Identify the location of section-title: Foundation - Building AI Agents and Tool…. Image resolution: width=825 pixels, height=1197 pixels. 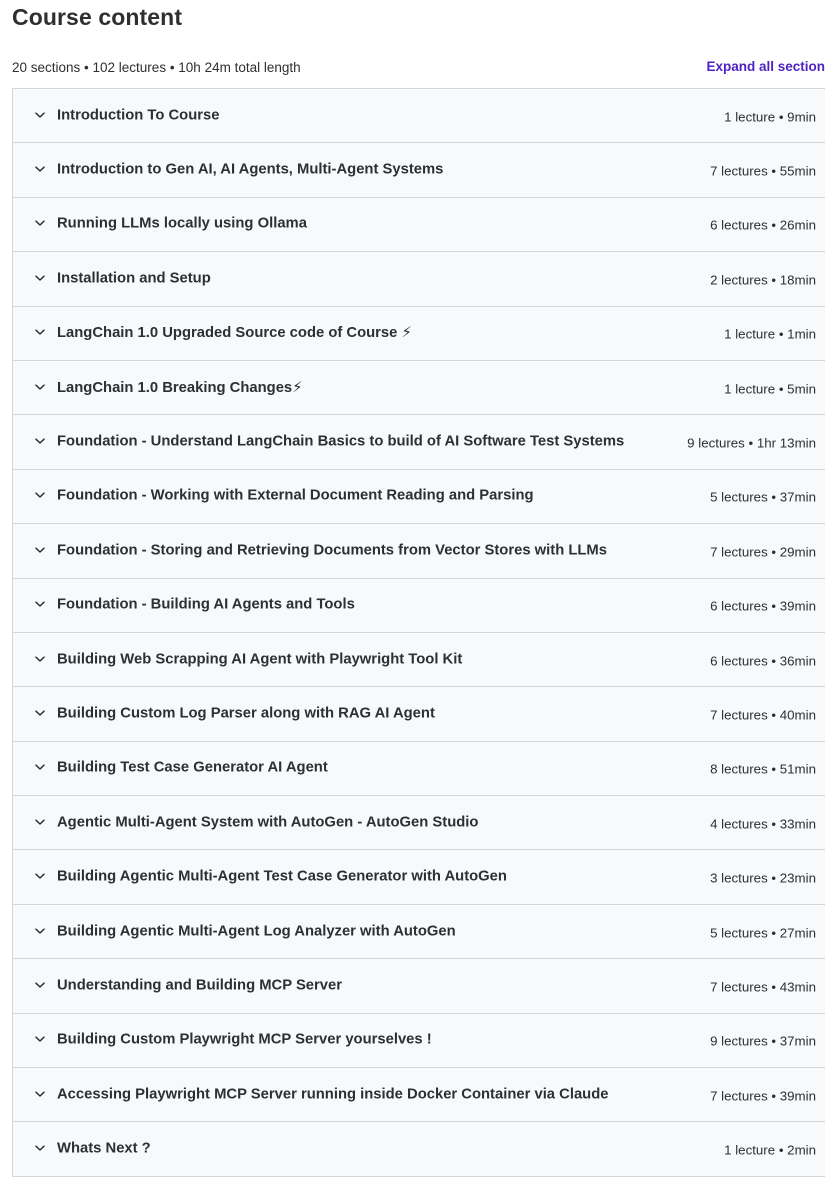
(206, 604).